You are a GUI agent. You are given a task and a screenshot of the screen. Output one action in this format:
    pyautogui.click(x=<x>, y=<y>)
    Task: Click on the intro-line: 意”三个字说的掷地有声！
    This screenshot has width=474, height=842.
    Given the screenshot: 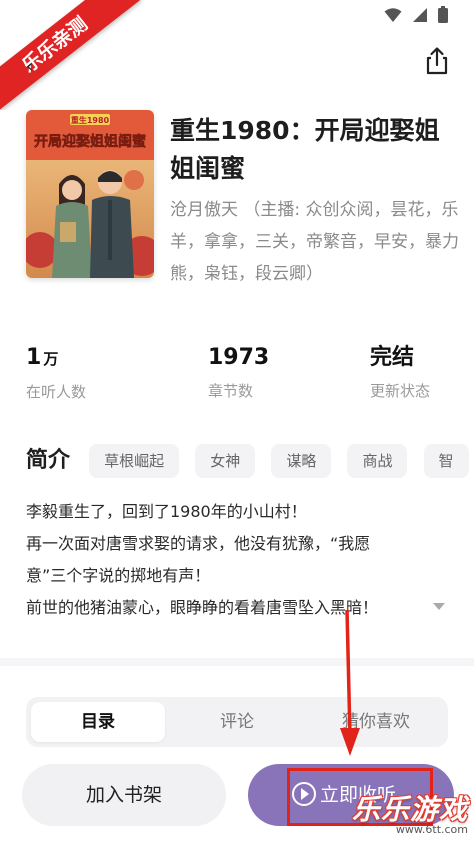 What is the action you would take?
    pyautogui.click(x=118, y=575)
    